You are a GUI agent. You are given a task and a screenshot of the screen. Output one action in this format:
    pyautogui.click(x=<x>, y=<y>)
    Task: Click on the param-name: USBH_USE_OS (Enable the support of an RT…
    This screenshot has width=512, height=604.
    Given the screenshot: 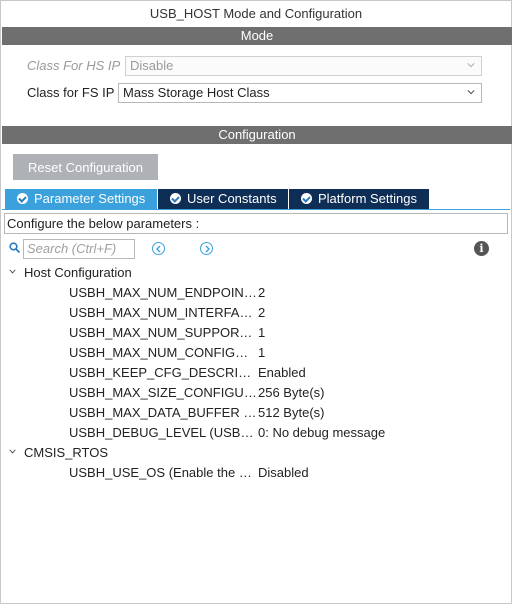 What is the action you would take?
    pyautogui.click(x=163, y=473)
    